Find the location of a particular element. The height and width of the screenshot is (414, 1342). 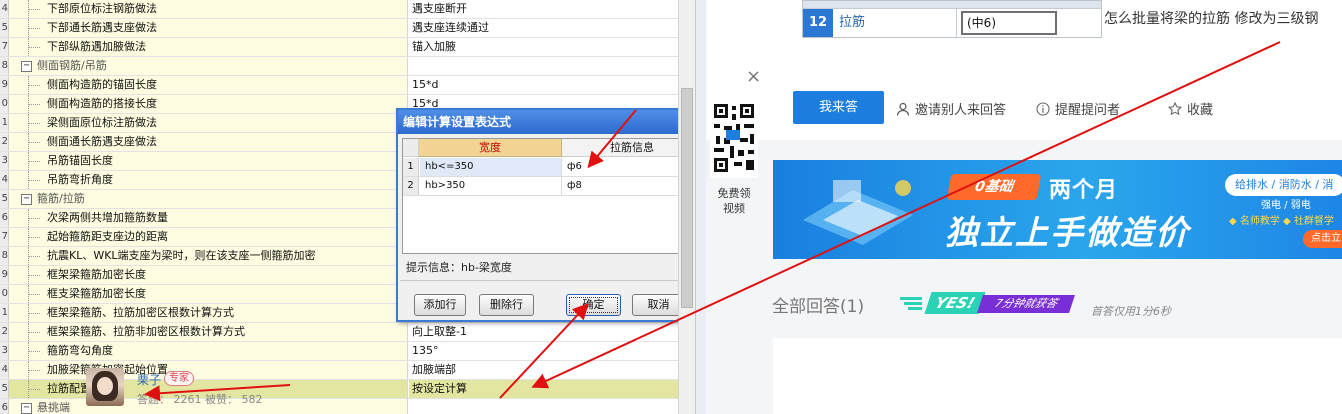

table-corner is located at coordinates (411, 148).